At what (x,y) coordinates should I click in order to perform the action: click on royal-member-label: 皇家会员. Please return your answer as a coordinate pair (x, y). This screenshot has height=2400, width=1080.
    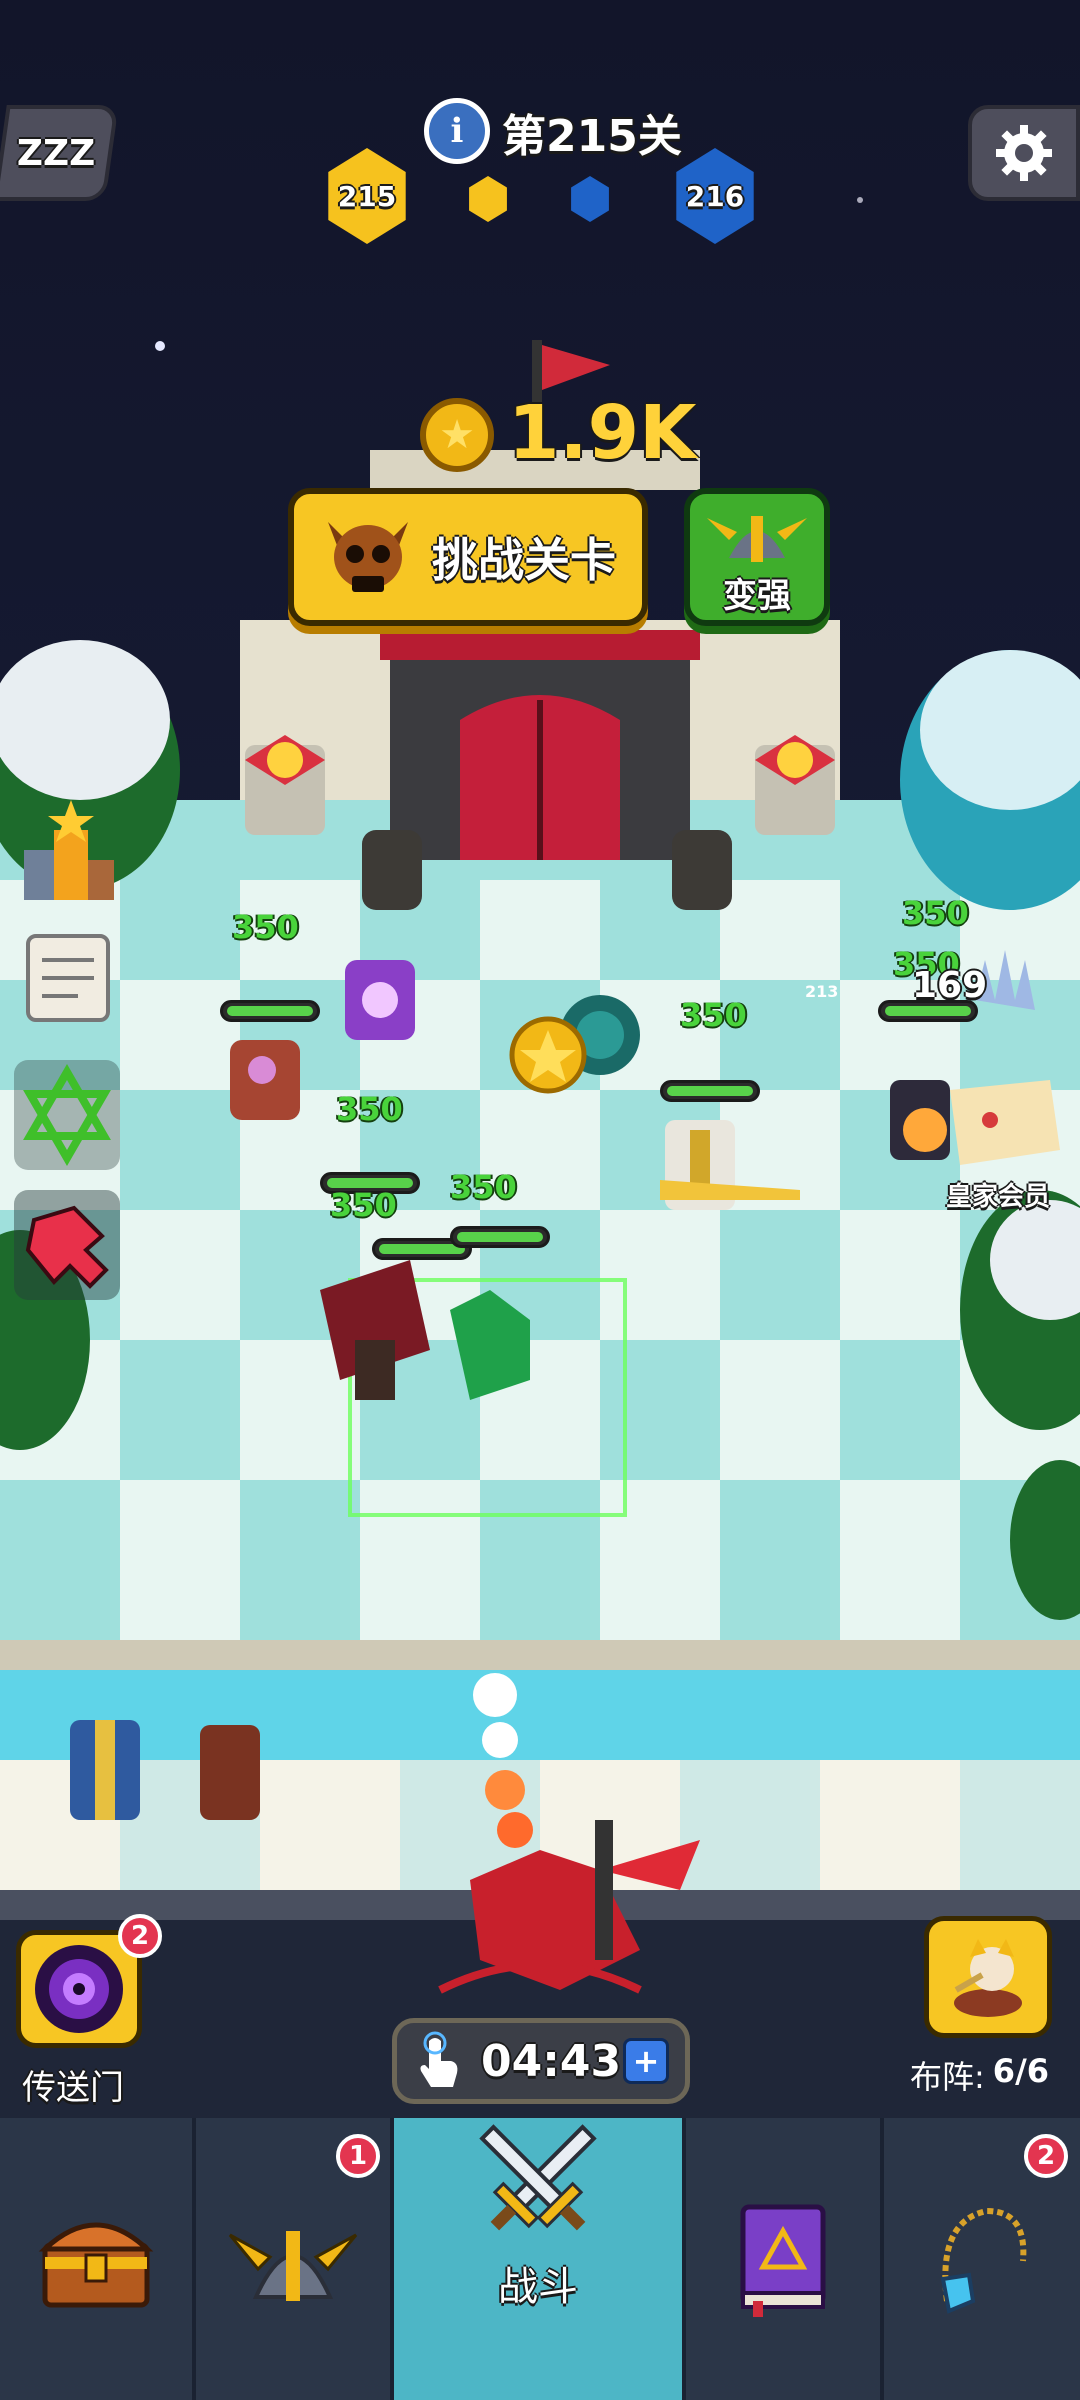
    Looking at the image, I should click on (998, 1194).